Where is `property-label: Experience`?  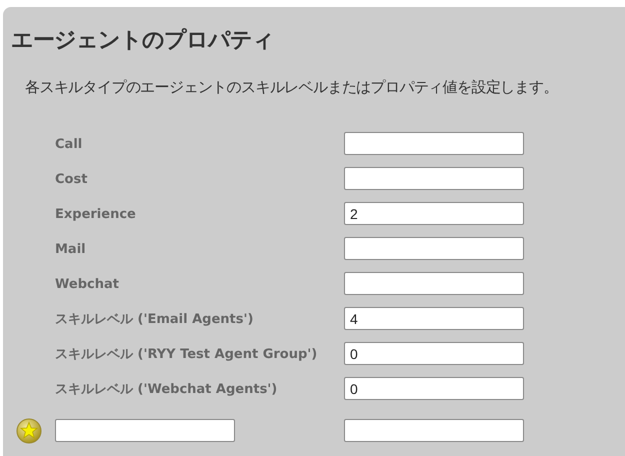
property-label: Experience is located at coordinates (96, 214).